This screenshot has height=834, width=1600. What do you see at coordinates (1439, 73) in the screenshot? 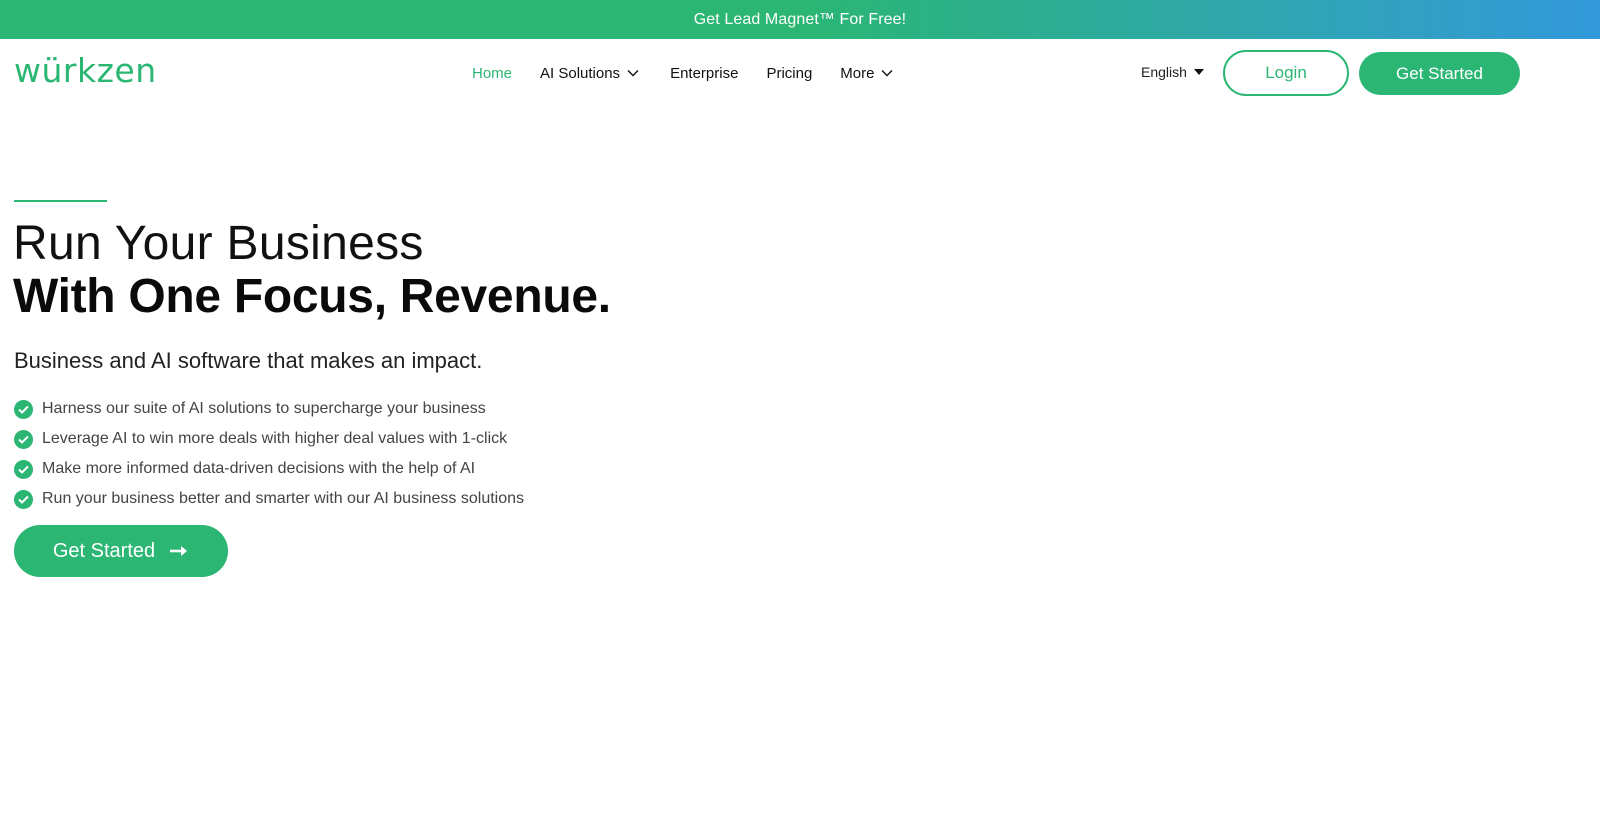
I see `get-started-nav-button: Get Started` at bounding box center [1439, 73].